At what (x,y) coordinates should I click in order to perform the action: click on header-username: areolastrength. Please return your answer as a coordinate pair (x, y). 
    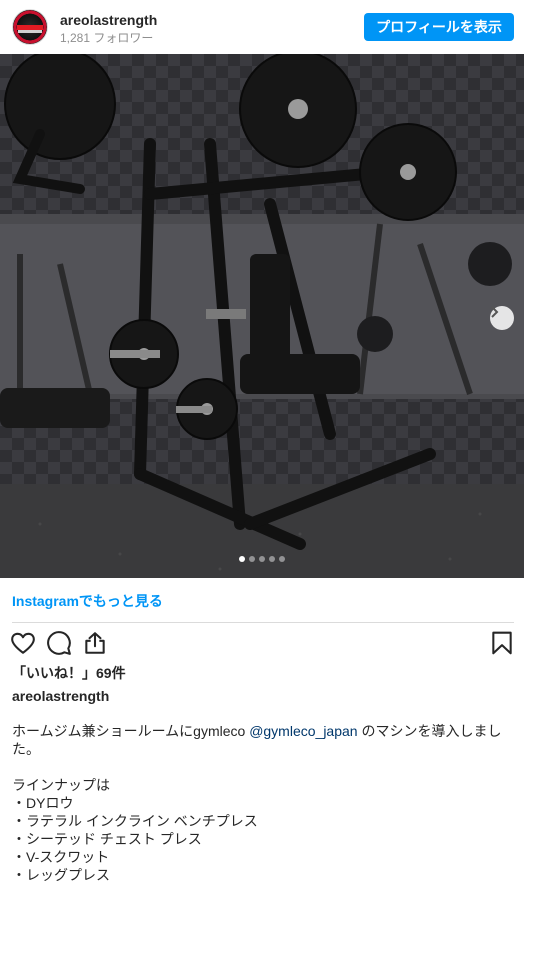
    Looking at the image, I should click on (108, 20).